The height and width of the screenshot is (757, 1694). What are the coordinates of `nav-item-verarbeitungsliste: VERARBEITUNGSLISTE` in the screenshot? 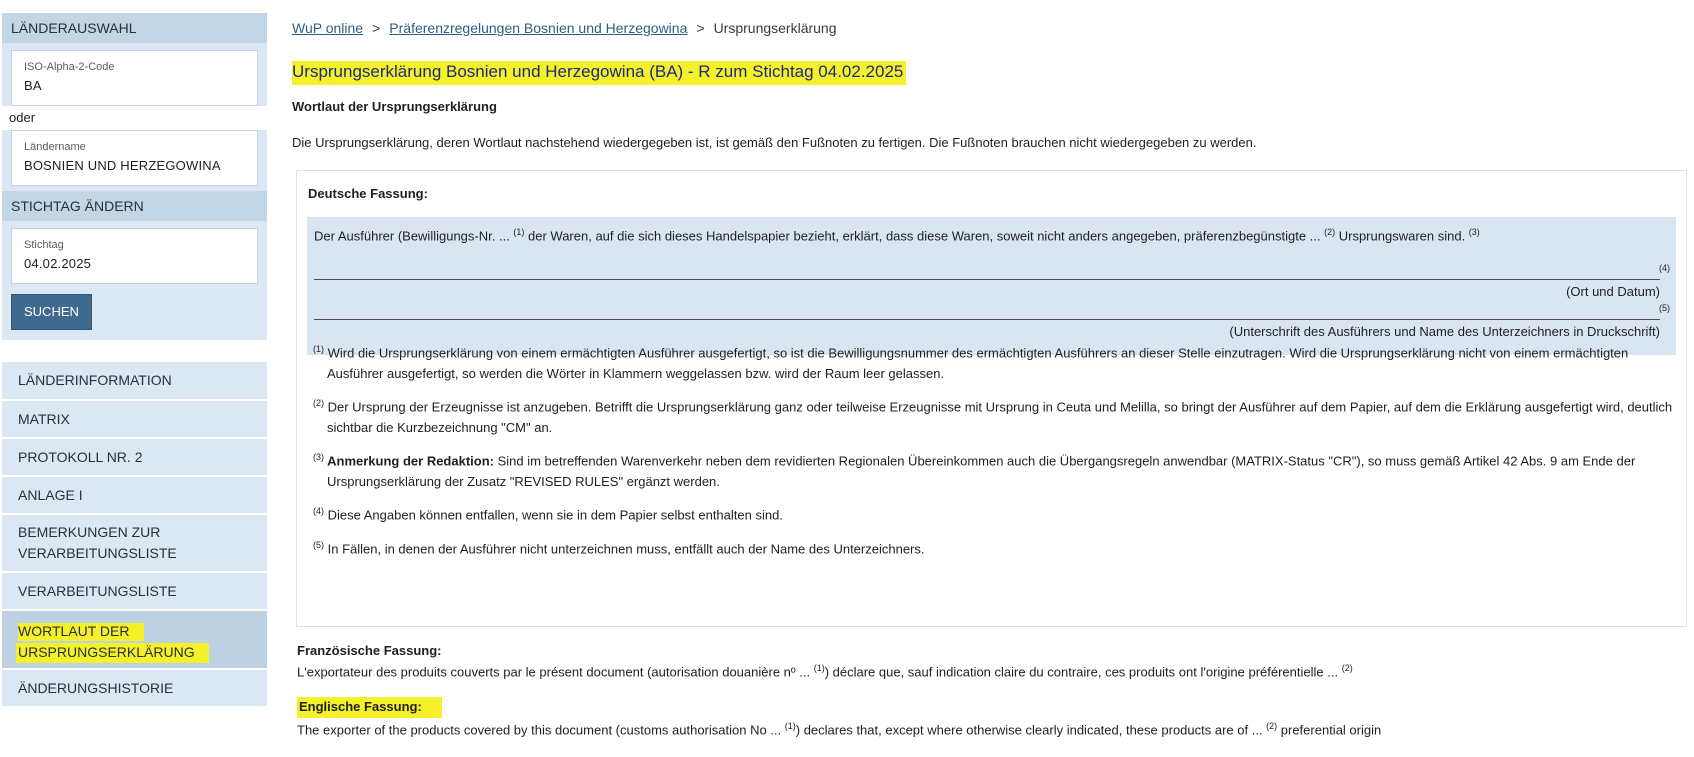 It's located at (134, 591).